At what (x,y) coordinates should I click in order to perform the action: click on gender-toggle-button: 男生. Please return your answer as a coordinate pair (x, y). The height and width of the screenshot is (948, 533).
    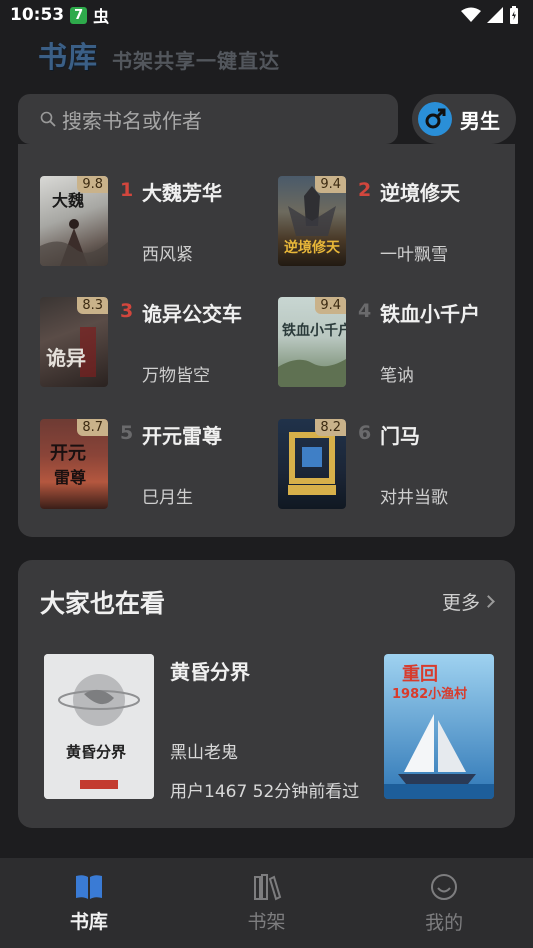
    Looking at the image, I should click on (464, 119).